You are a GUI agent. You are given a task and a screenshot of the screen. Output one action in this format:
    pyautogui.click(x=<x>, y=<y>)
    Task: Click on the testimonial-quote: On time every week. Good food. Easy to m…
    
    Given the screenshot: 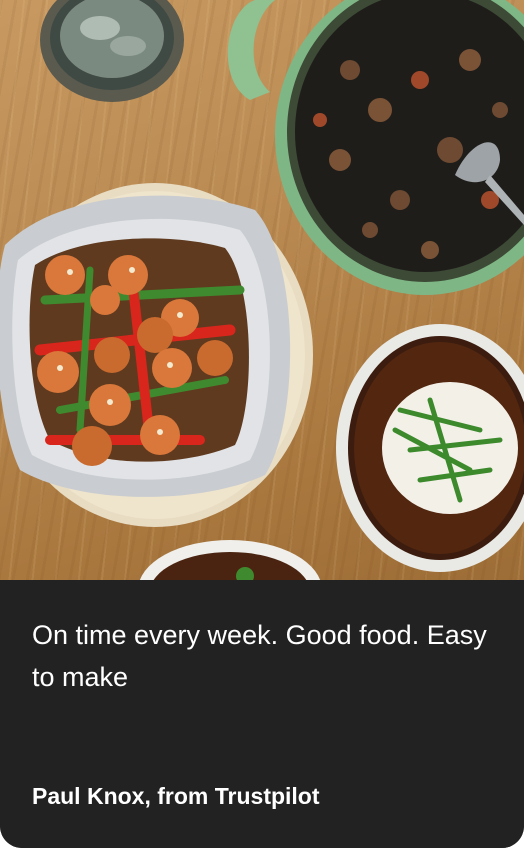 What is the action you would take?
    pyautogui.click(x=259, y=656)
    